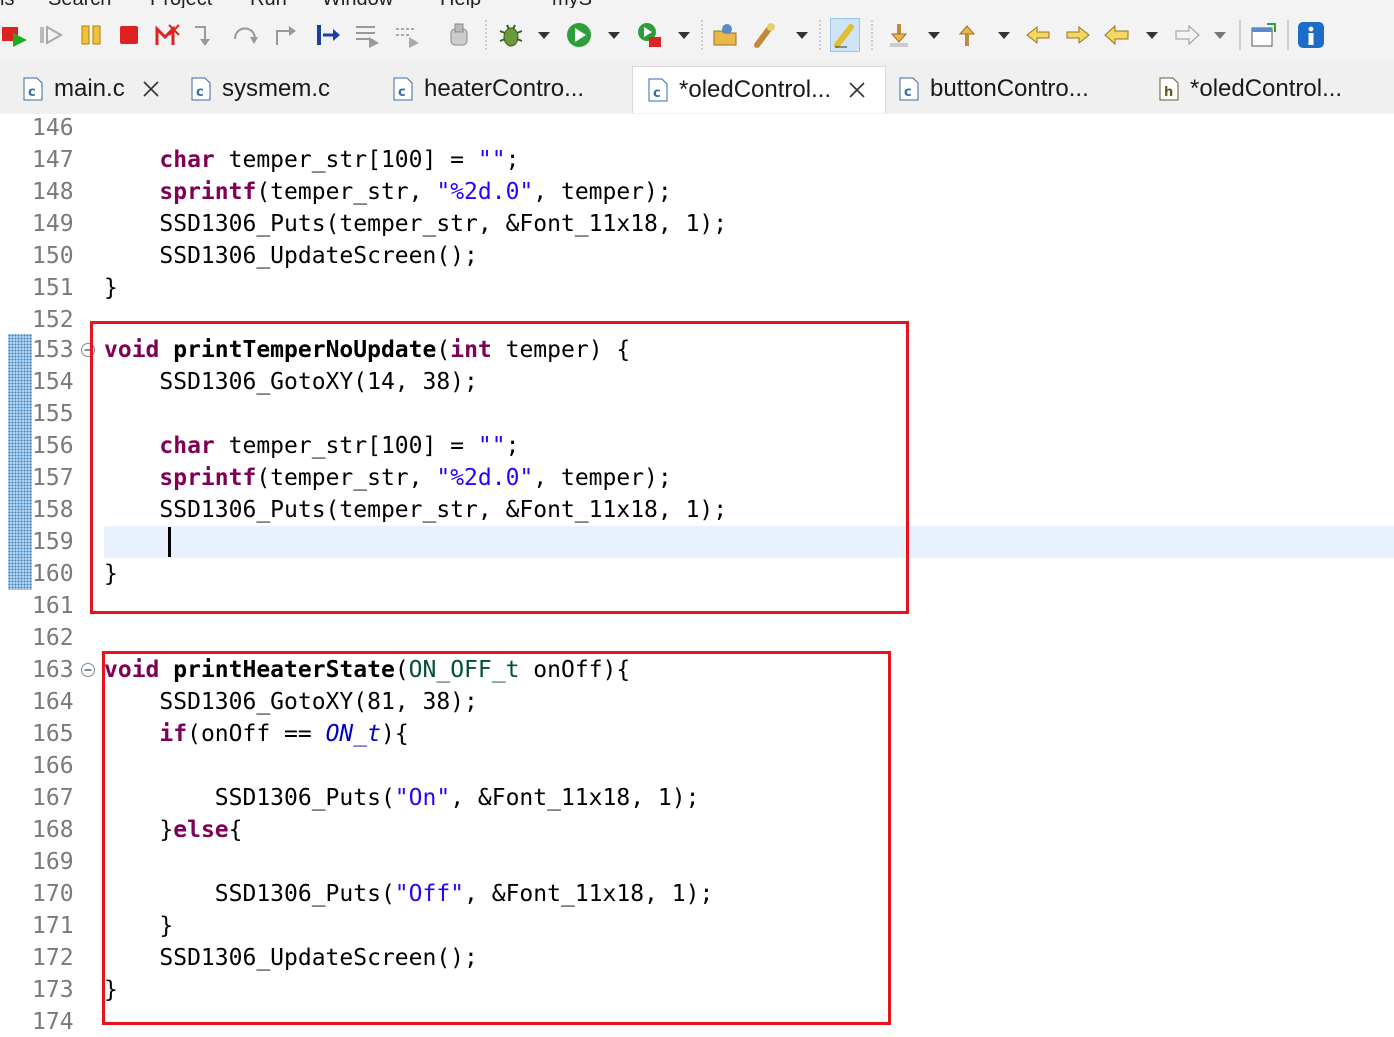 Image resolution: width=1394 pixels, height=1037 pixels. Describe the element at coordinates (511, 35) in the screenshot. I see `debug-icon` at that location.